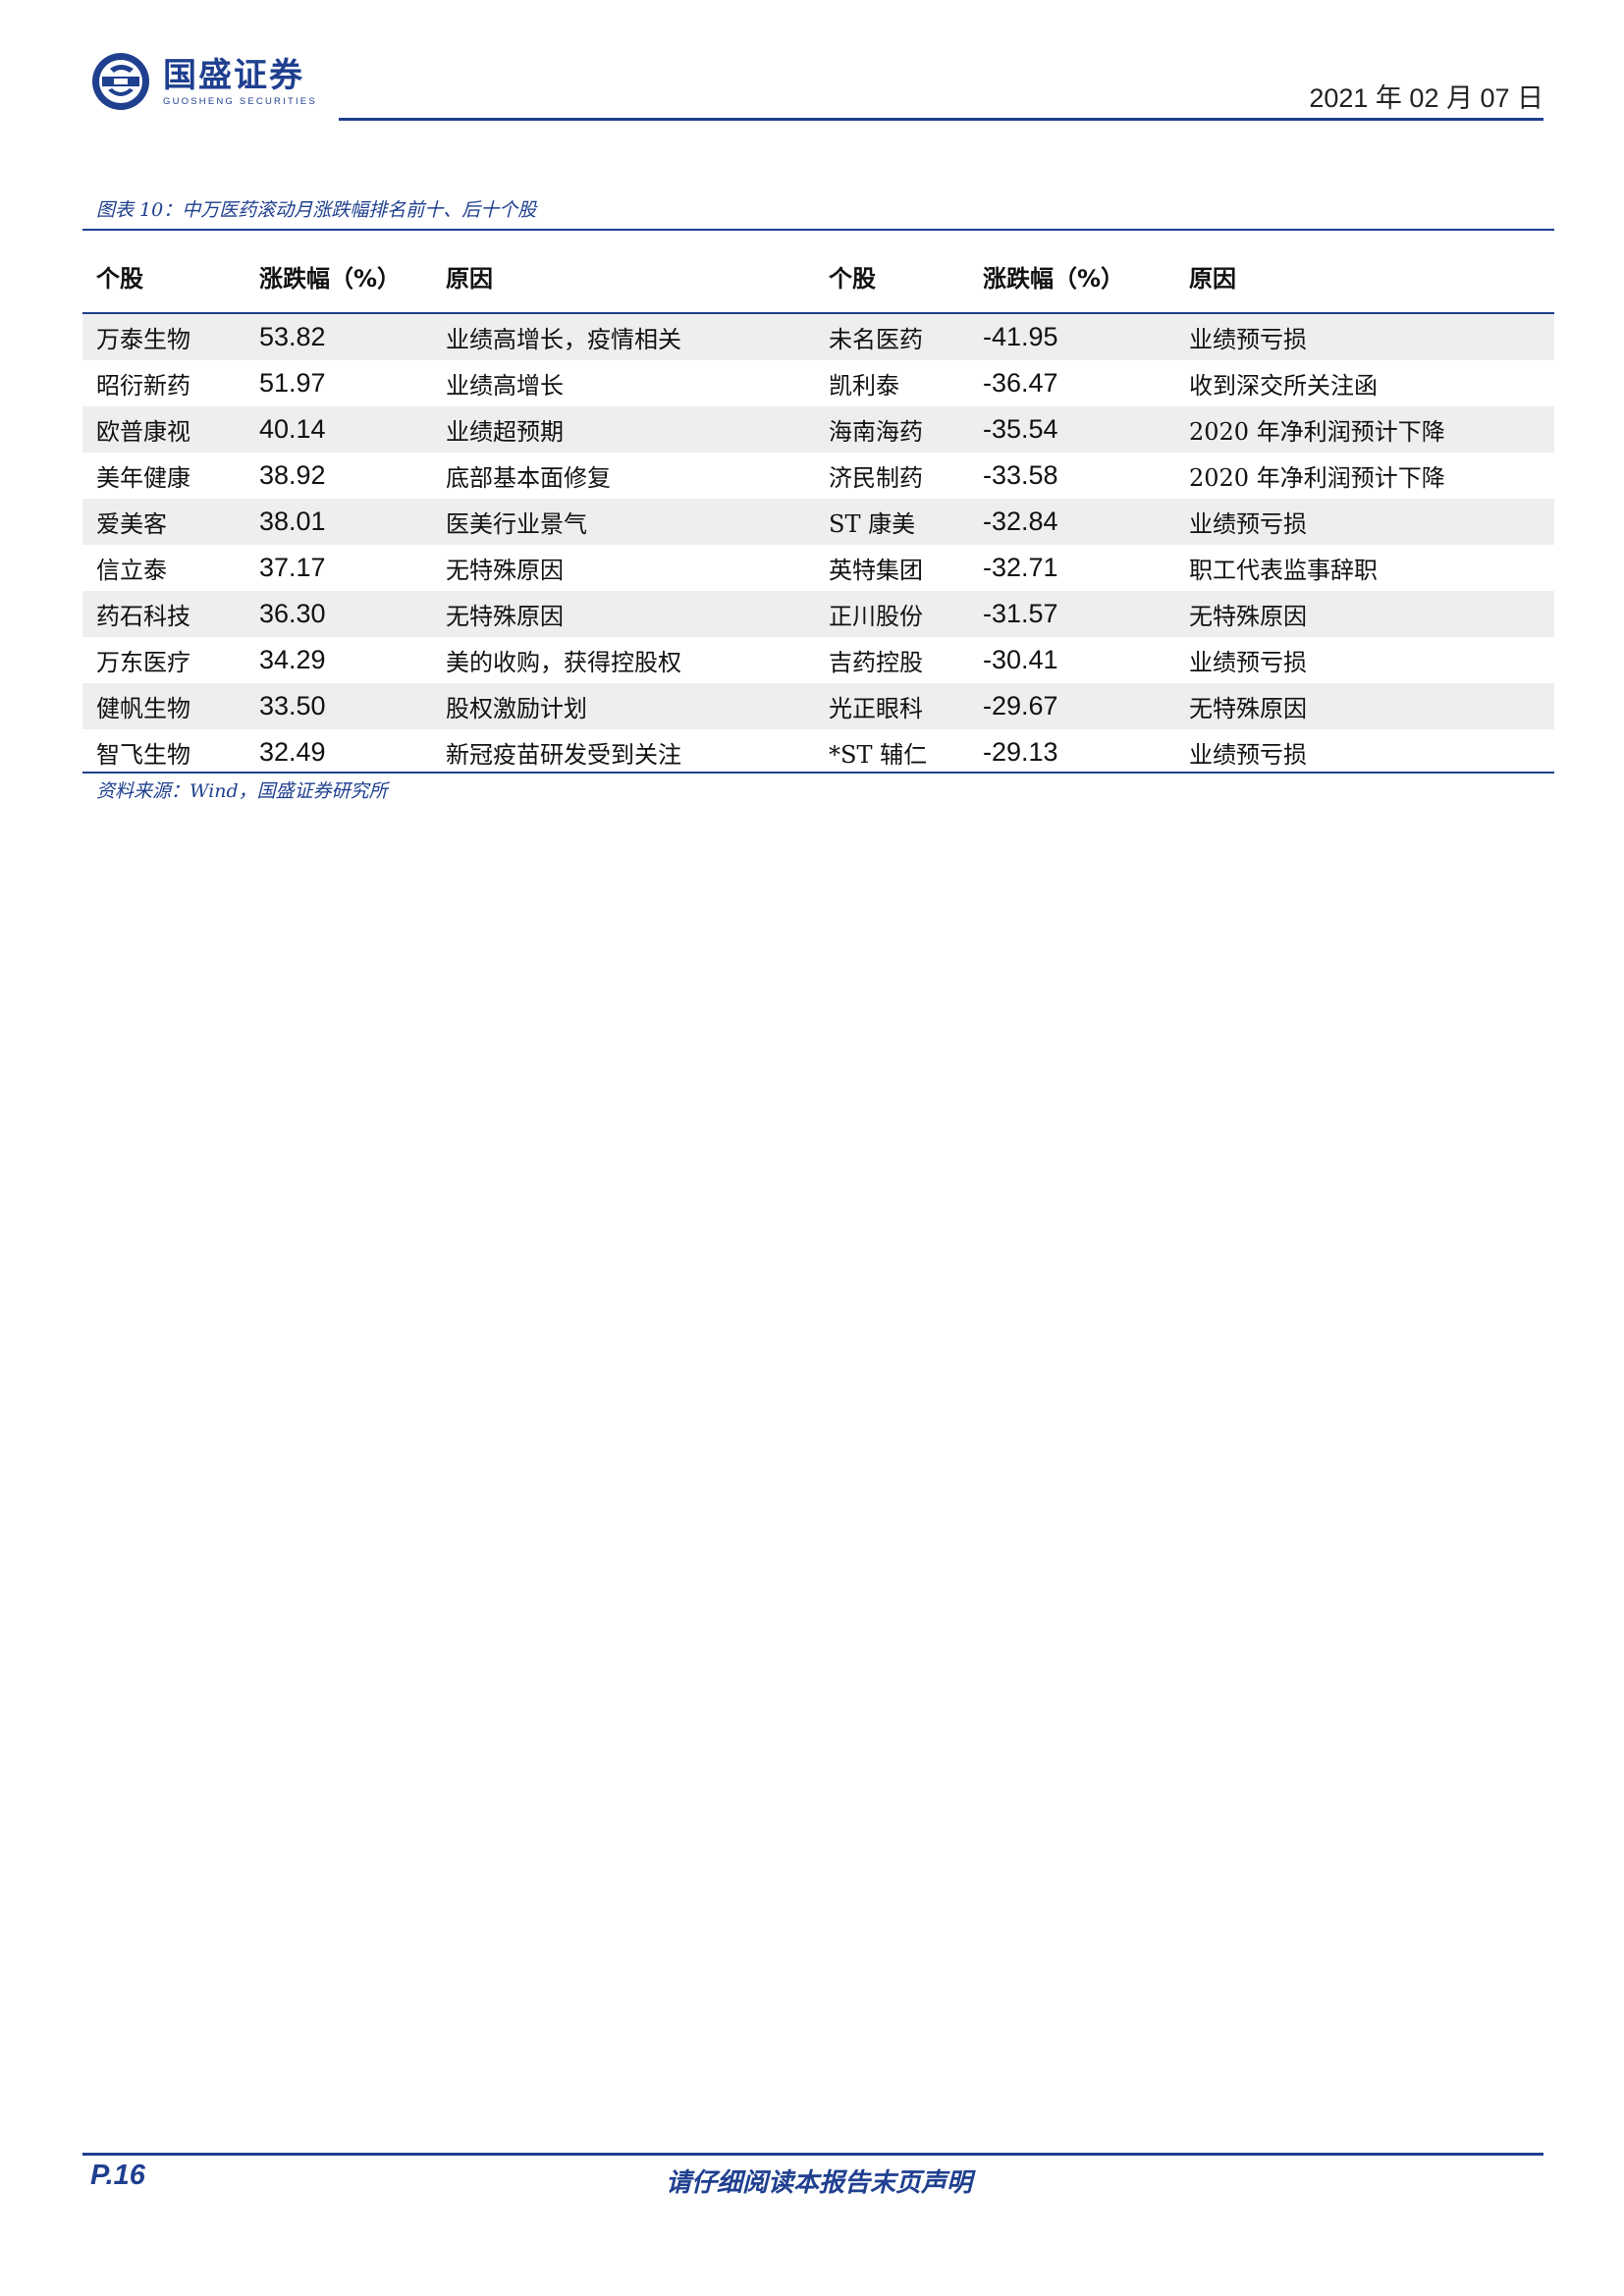  What do you see at coordinates (1212, 278) in the screenshot?
I see `header-reason-losers: 原因` at bounding box center [1212, 278].